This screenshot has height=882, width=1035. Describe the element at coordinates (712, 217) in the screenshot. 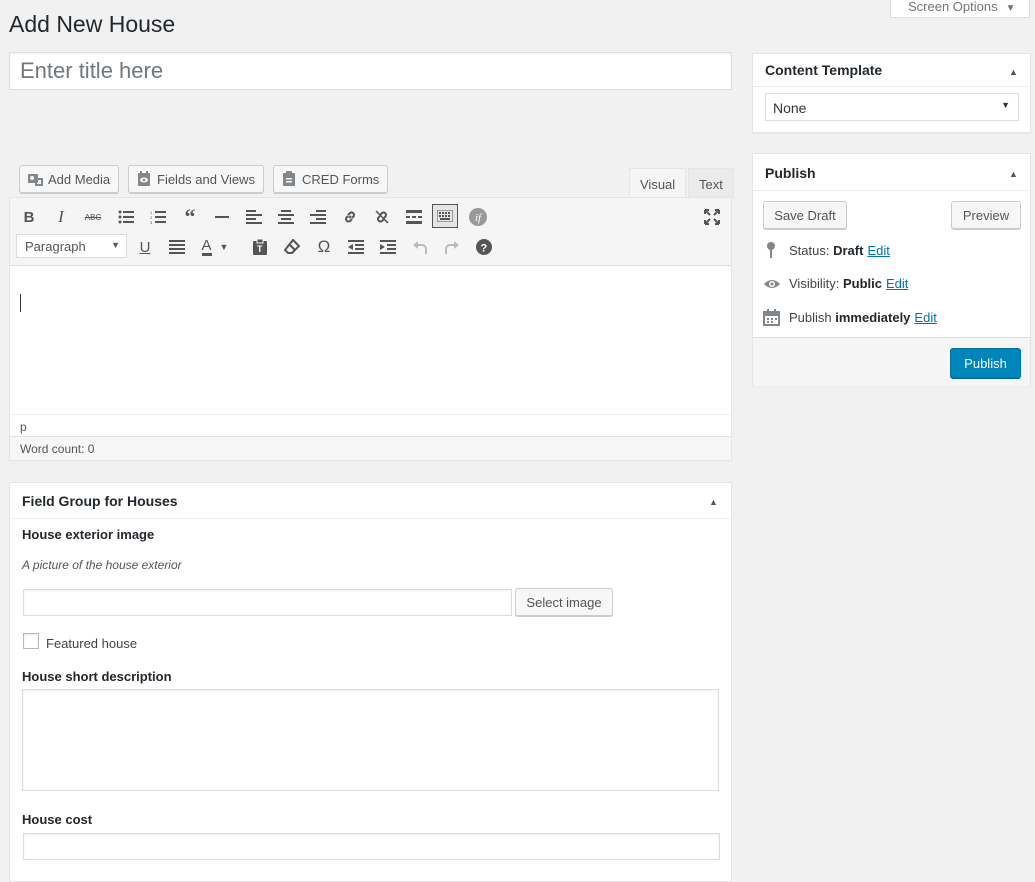

I see `fullscreen-icon` at that location.